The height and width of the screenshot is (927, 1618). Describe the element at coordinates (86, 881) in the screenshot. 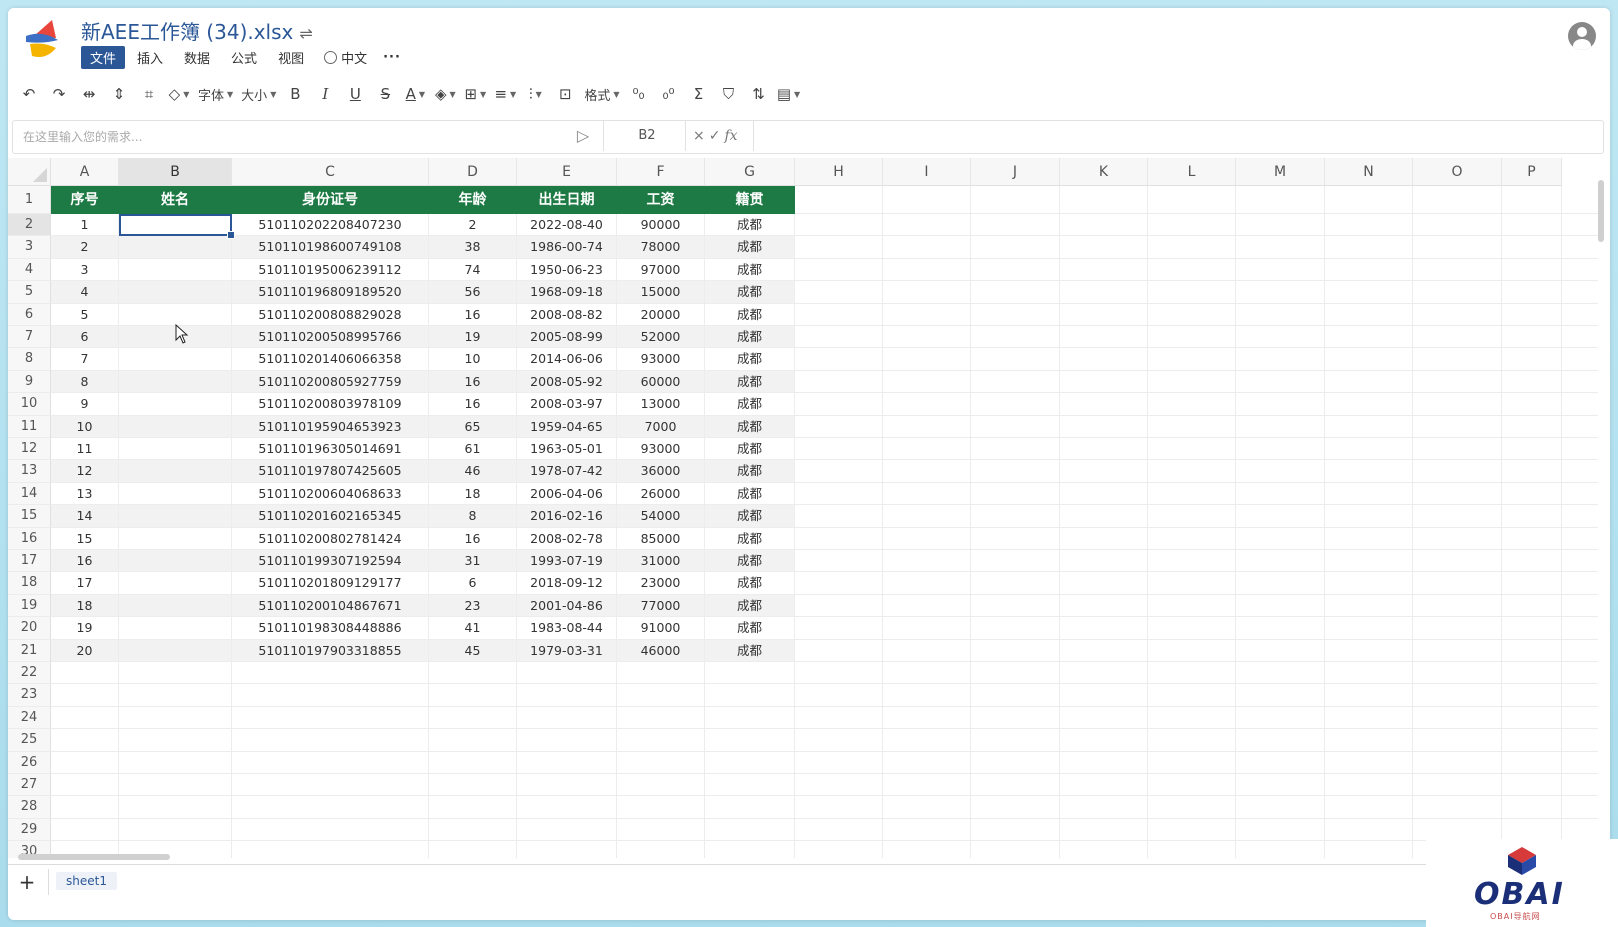

I see `sheet-tab: sheet1` at that location.